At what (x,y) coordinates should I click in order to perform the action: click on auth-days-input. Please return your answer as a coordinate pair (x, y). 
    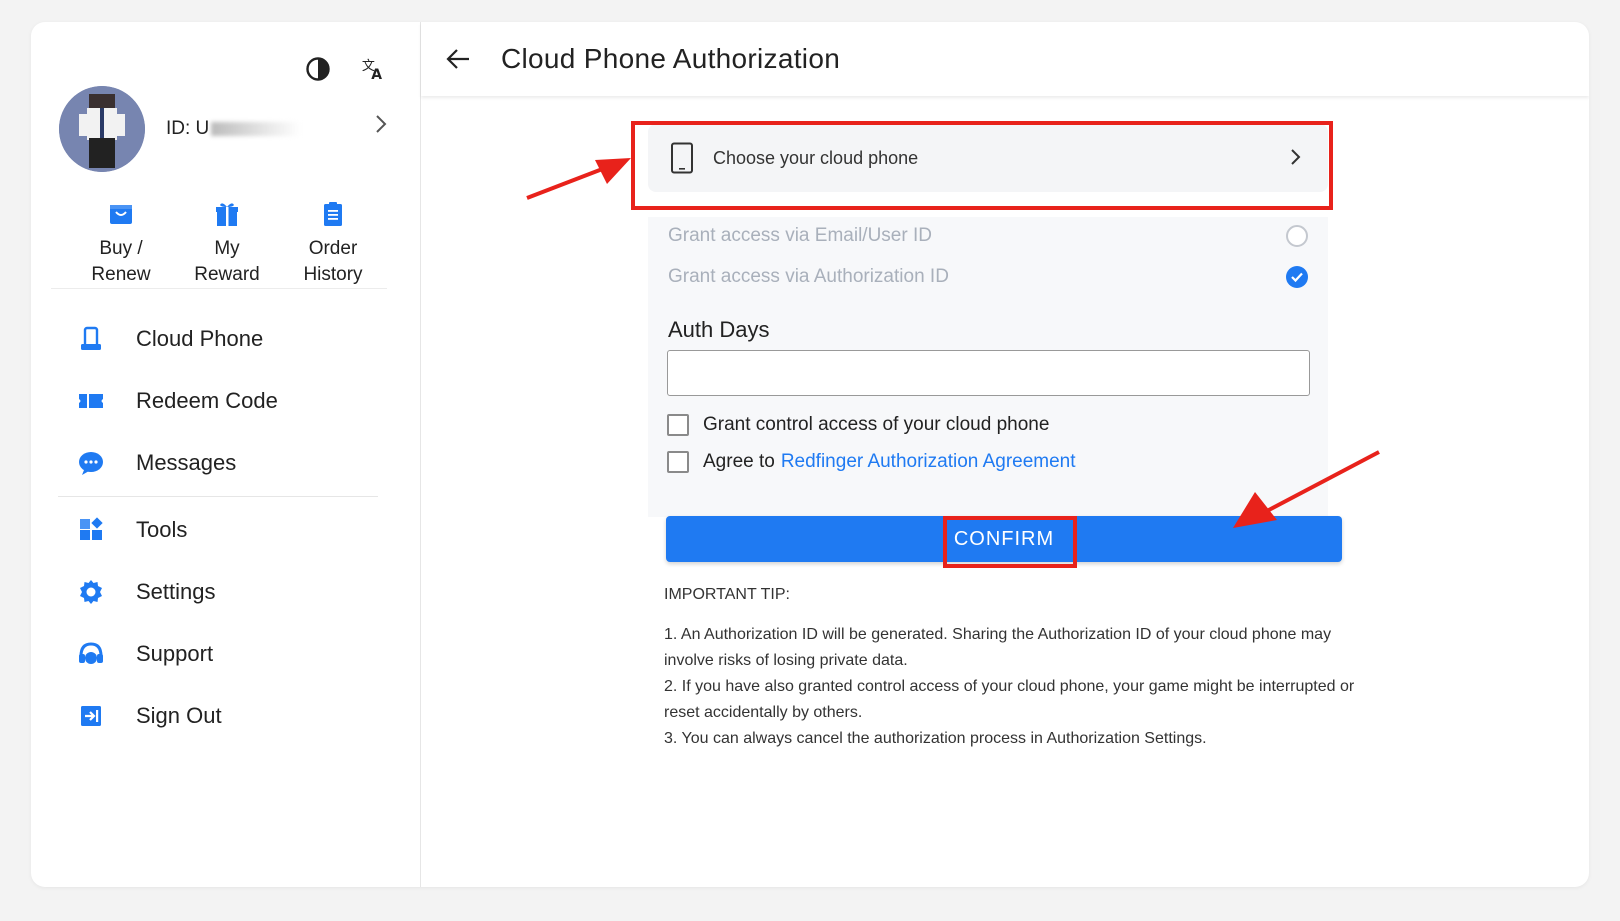
    Looking at the image, I should click on (988, 373).